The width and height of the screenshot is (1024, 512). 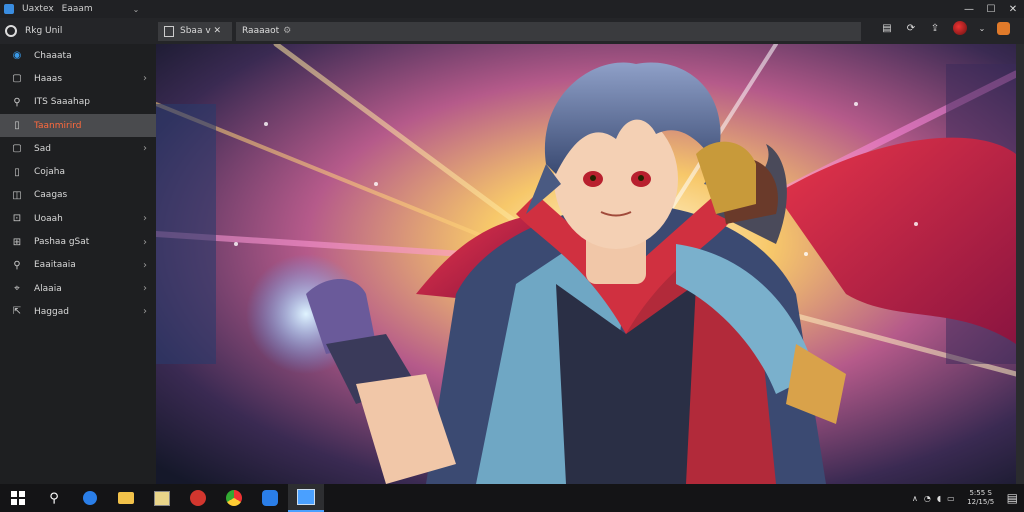 I want to click on sidebar-item-label: Eaaitaaia, so click(x=55, y=265).